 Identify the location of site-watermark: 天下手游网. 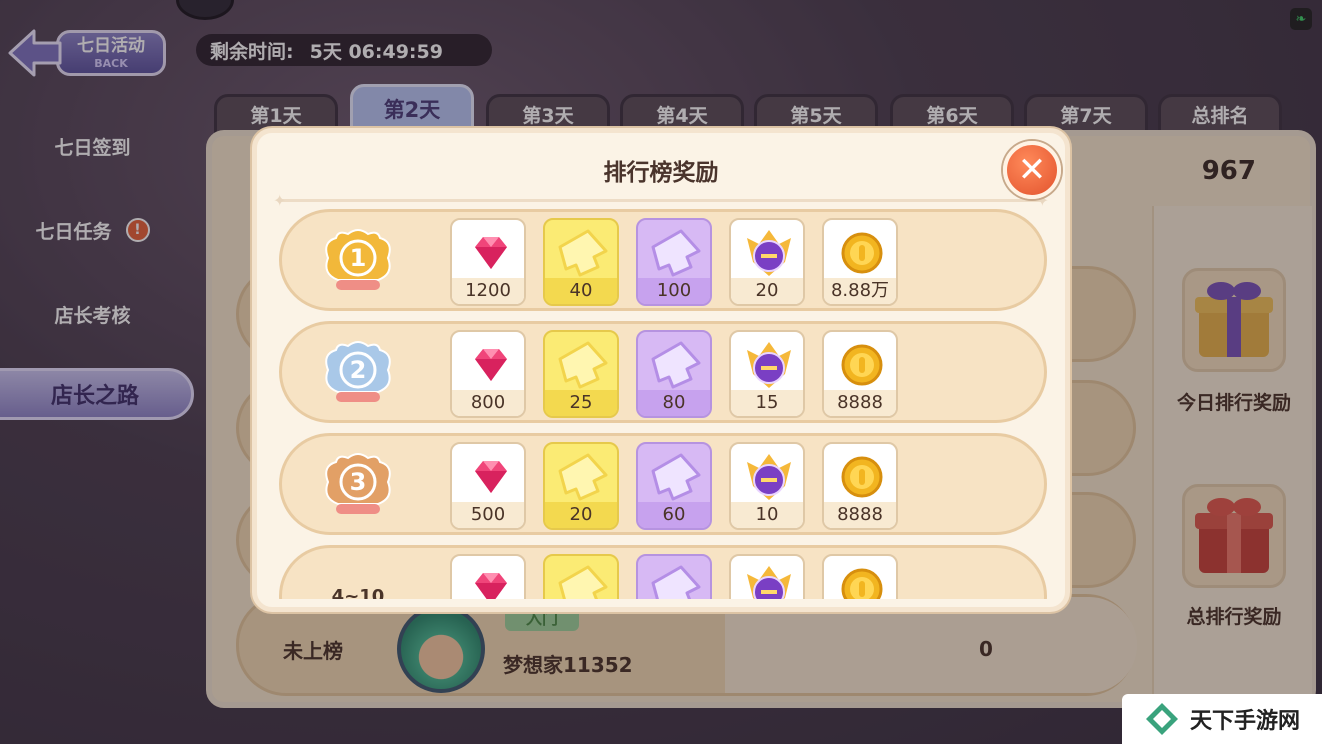
(1222, 719).